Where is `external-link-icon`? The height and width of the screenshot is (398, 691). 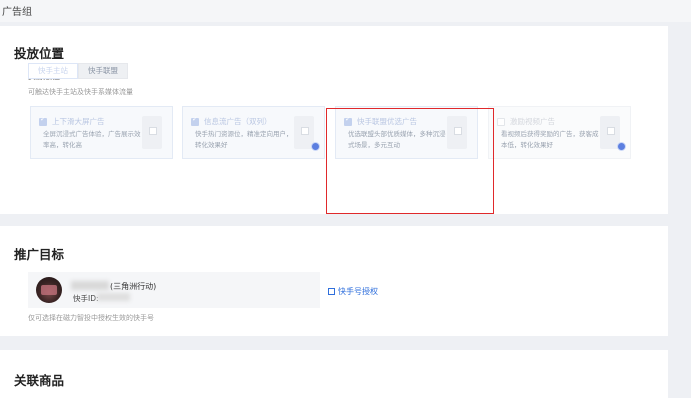 external-link-icon is located at coordinates (331, 291).